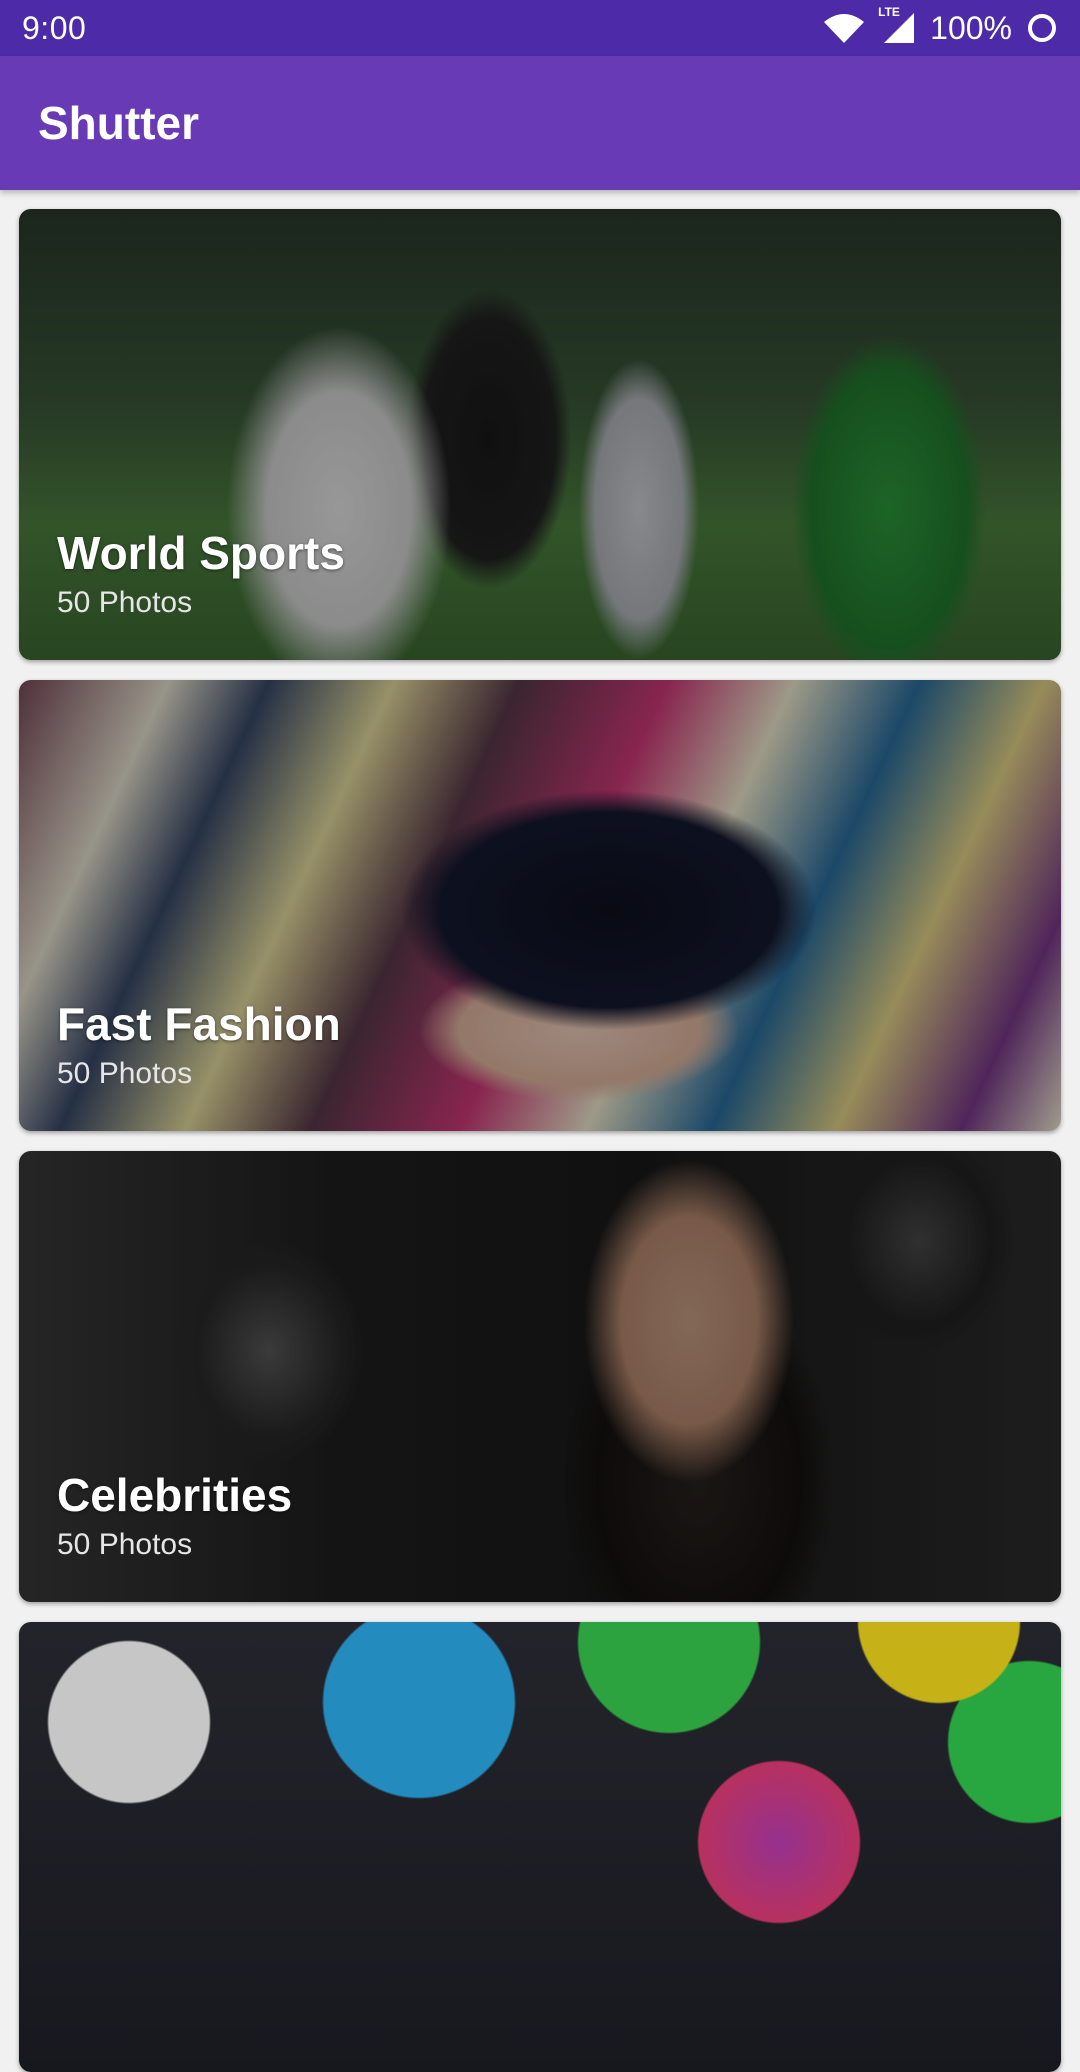 Image resolution: width=1080 pixels, height=2072 pixels. Describe the element at coordinates (540, 28) in the screenshot. I see `status-bar: 9:00 LTE 100%` at that location.